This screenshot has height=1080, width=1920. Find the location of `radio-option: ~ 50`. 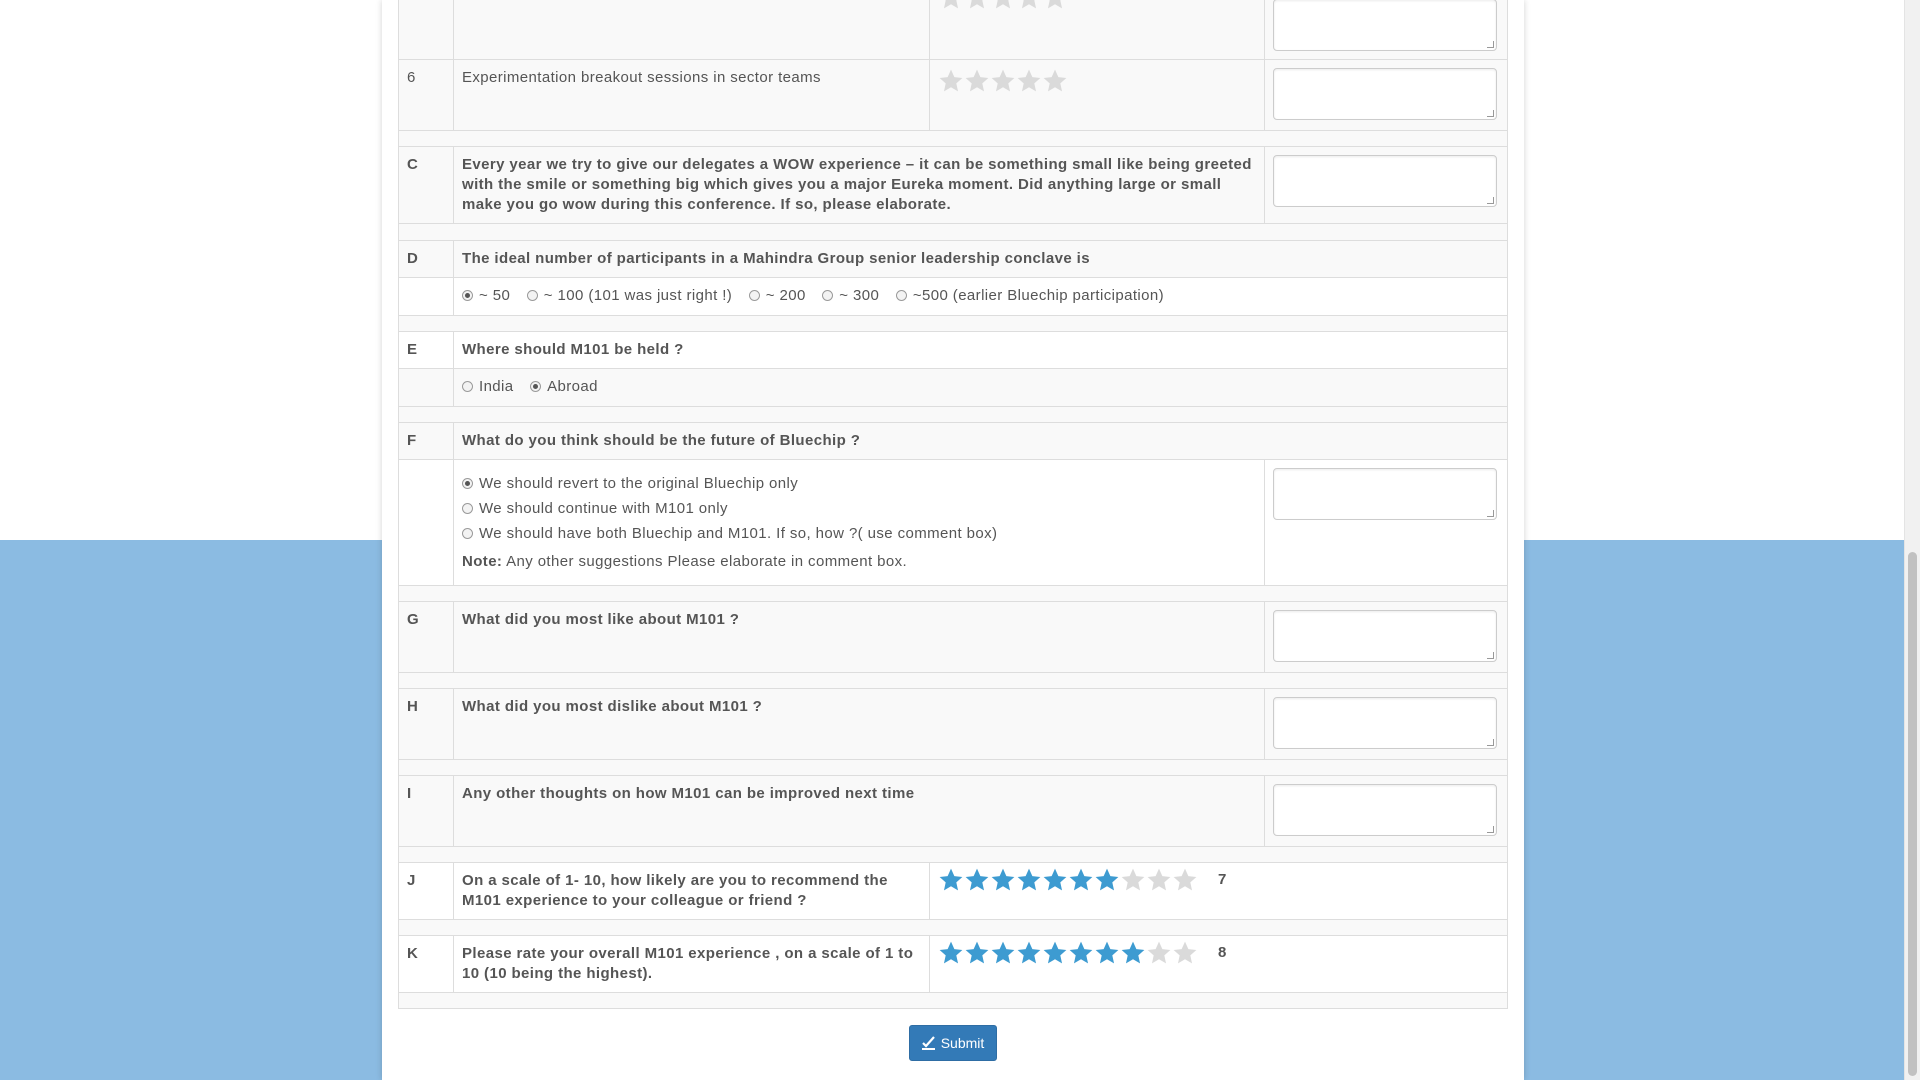

radio-option: ~ 50 is located at coordinates (486, 295).